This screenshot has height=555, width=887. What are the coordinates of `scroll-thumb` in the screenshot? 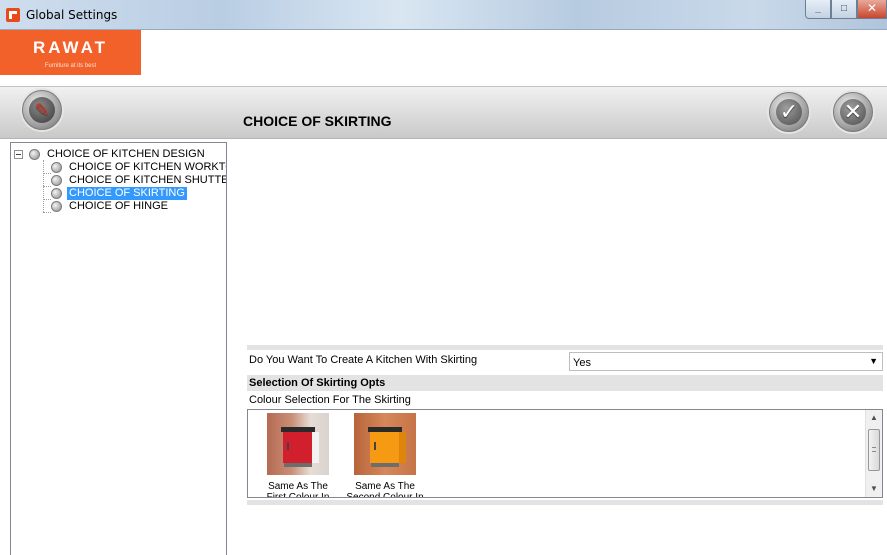 It's located at (874, 450).